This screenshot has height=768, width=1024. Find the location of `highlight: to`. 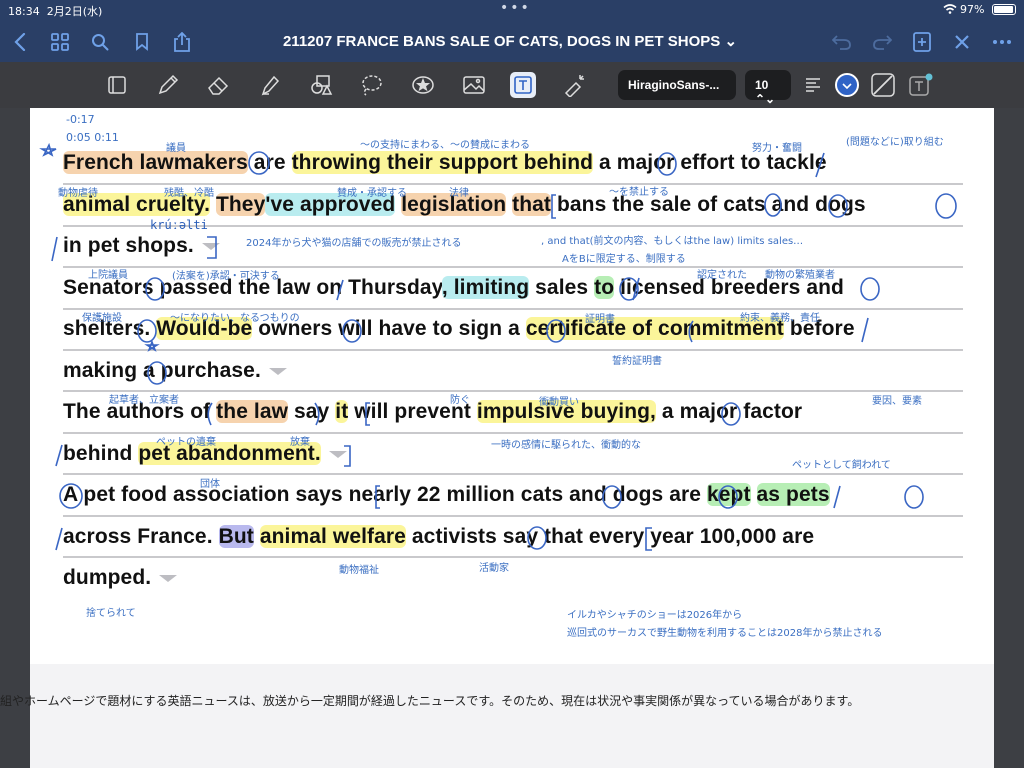

highlight: to is located at coordinates (604, 287).